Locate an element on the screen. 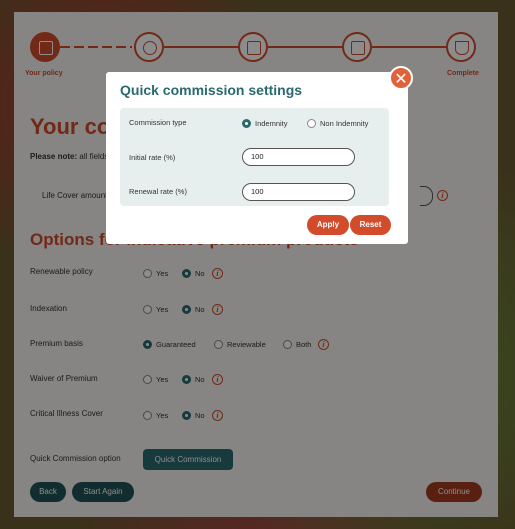 The image size is (515, 529). indemnity-label: Indemnity is located at coordinates (271, 123).